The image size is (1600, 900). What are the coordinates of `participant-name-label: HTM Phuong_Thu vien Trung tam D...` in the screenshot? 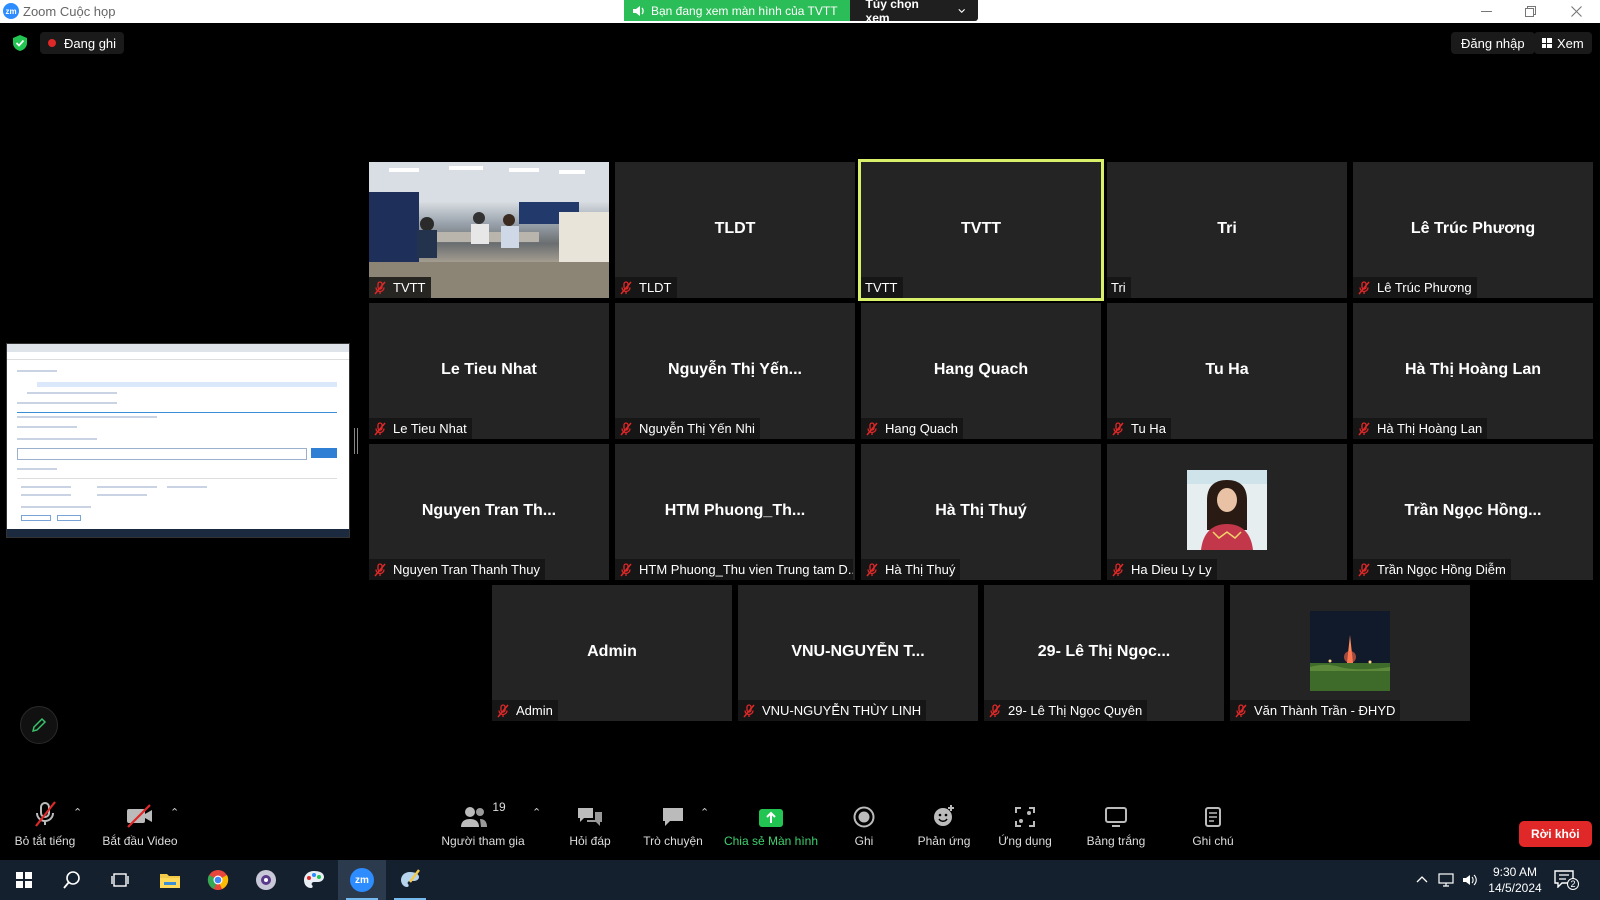 It's located at (734, 569).